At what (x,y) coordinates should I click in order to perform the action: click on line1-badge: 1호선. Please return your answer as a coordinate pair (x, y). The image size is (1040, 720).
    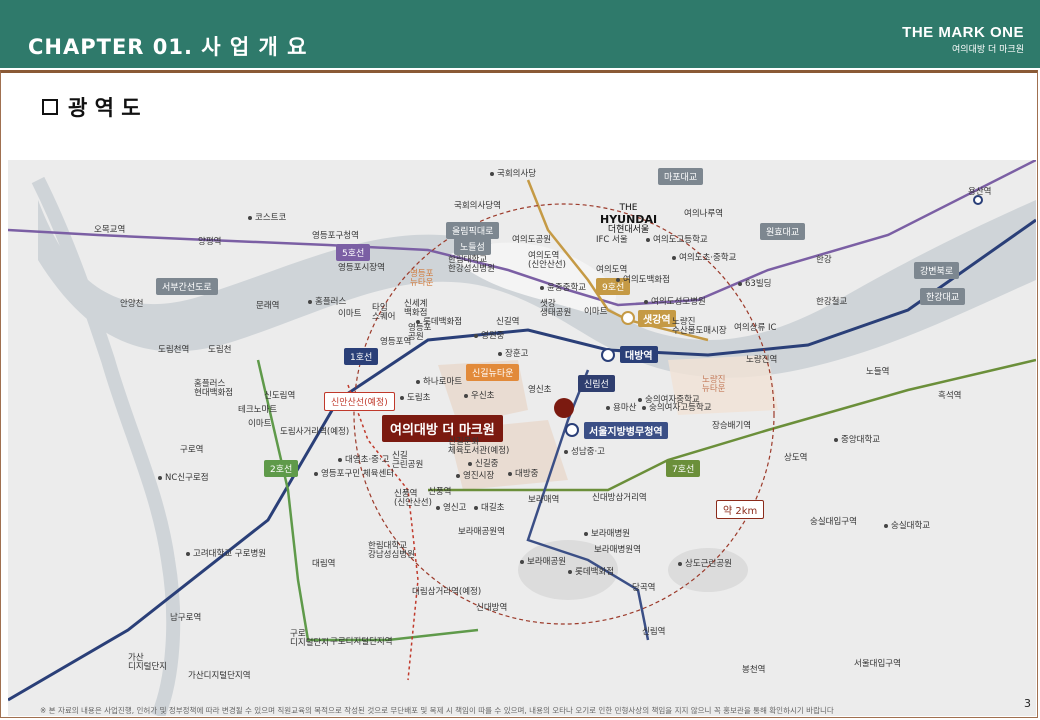
    Looking at the image, I should click on (361, 356).